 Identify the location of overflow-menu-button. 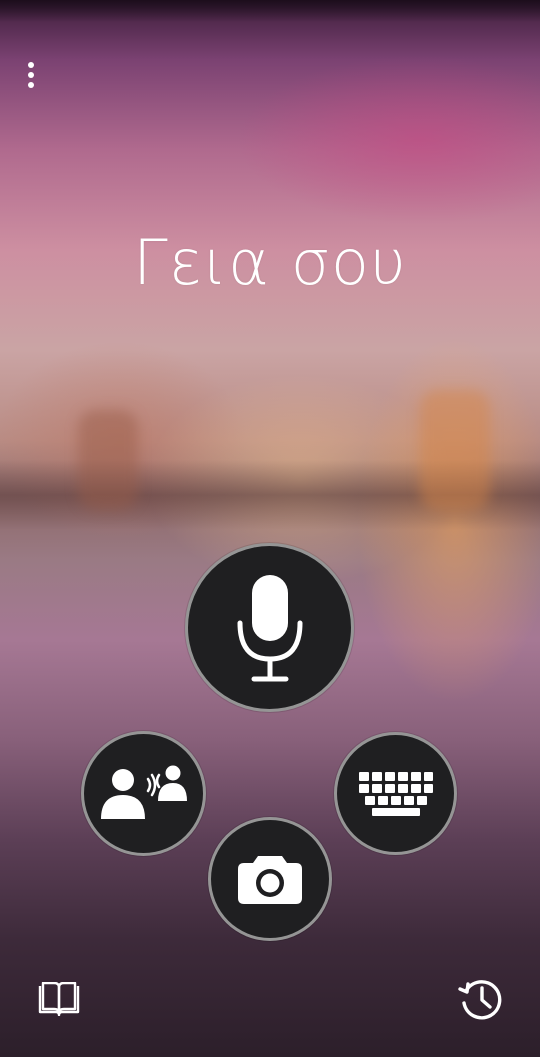
(31, 75).